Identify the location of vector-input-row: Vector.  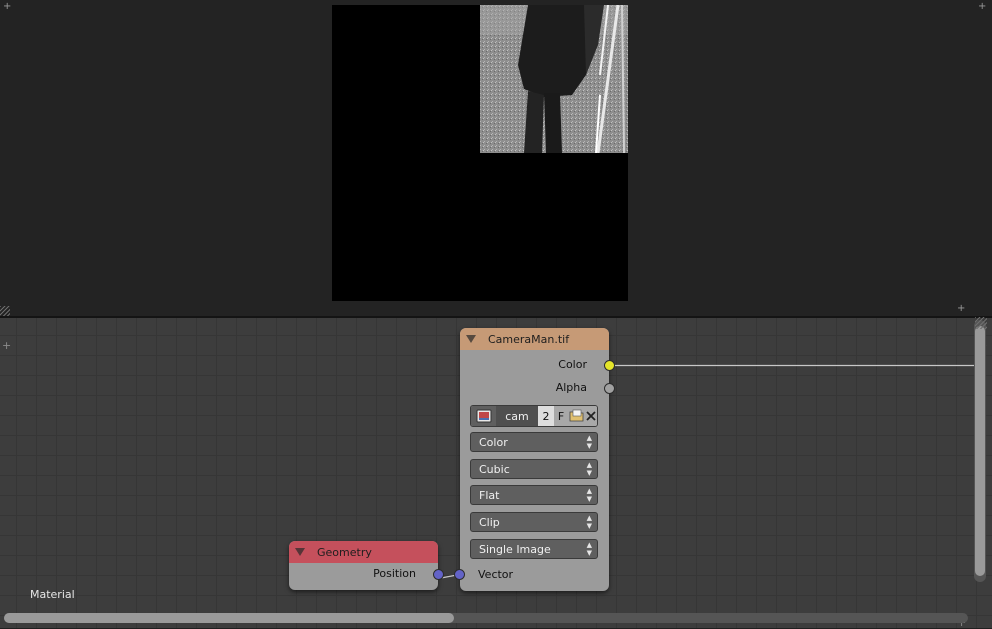
(531, 576).